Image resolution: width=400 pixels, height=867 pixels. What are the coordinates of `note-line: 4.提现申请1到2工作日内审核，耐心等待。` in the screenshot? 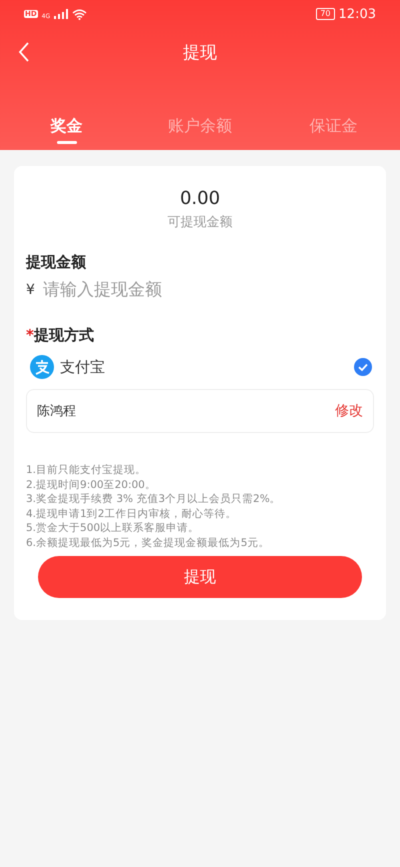 It's located at (131, 513).